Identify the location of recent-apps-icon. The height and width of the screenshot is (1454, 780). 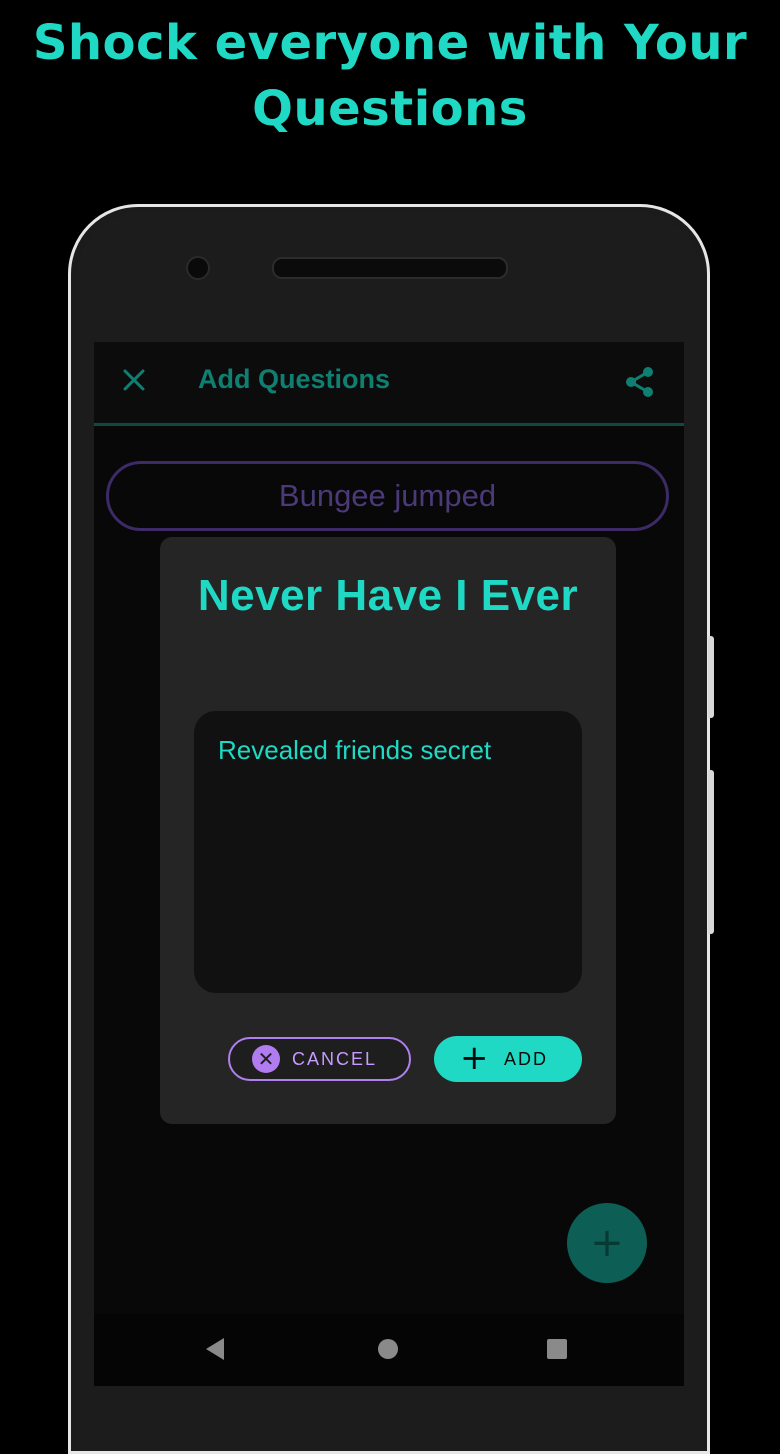
(557, 1349).